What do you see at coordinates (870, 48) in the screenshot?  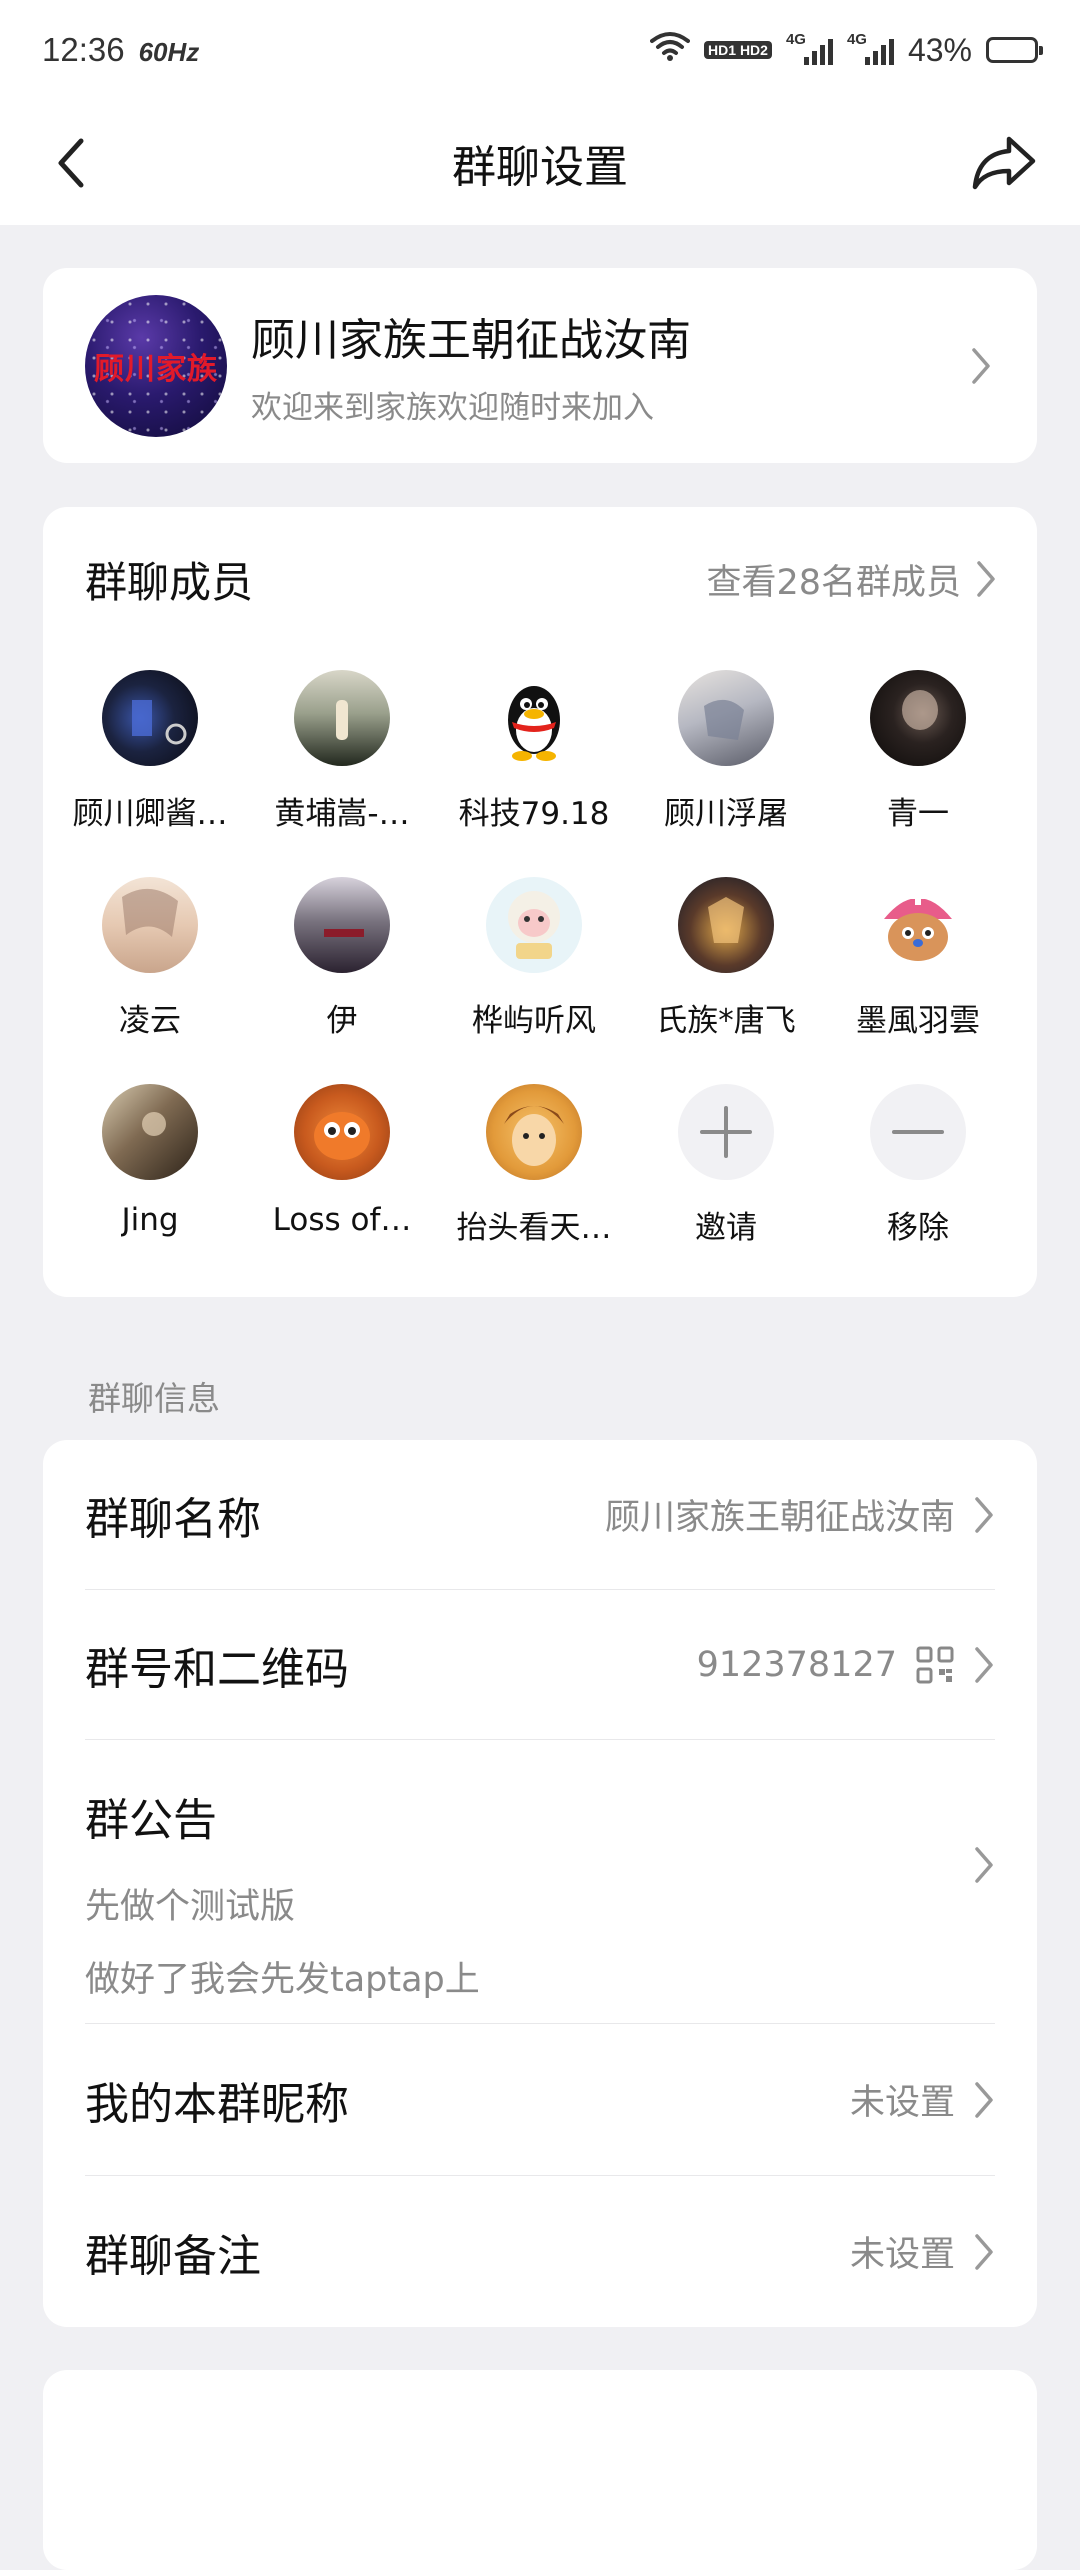 I see `signal-icon-2: 4G` at bounding box center [870, 48].